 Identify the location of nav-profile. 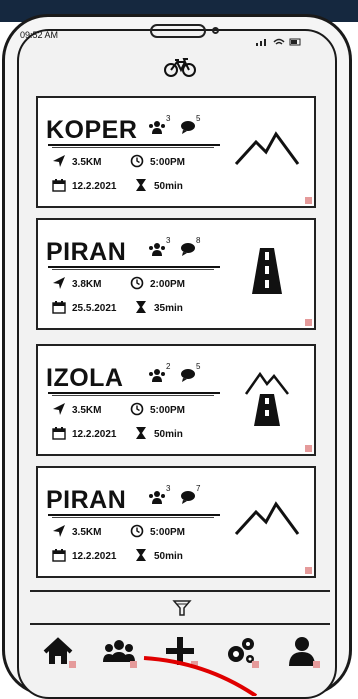
(302, 651).